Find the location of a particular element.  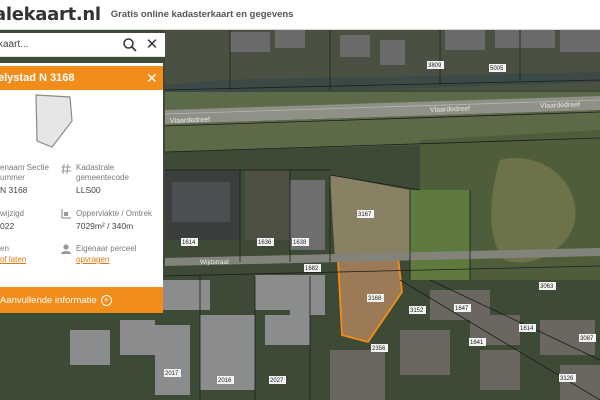

section-label: enaam Sectie ummer is located at coordinates (24, 173).